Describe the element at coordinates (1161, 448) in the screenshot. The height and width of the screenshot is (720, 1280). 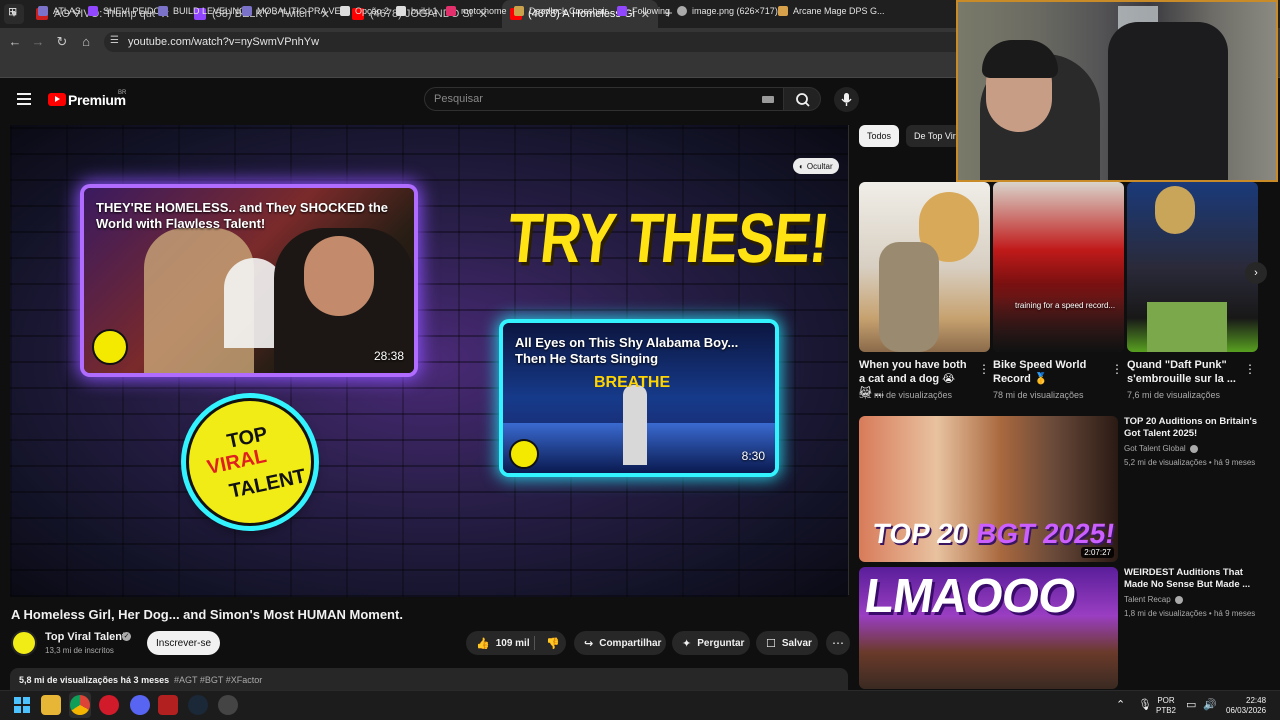
I see `channel-name: Got Talent Global` at that location.